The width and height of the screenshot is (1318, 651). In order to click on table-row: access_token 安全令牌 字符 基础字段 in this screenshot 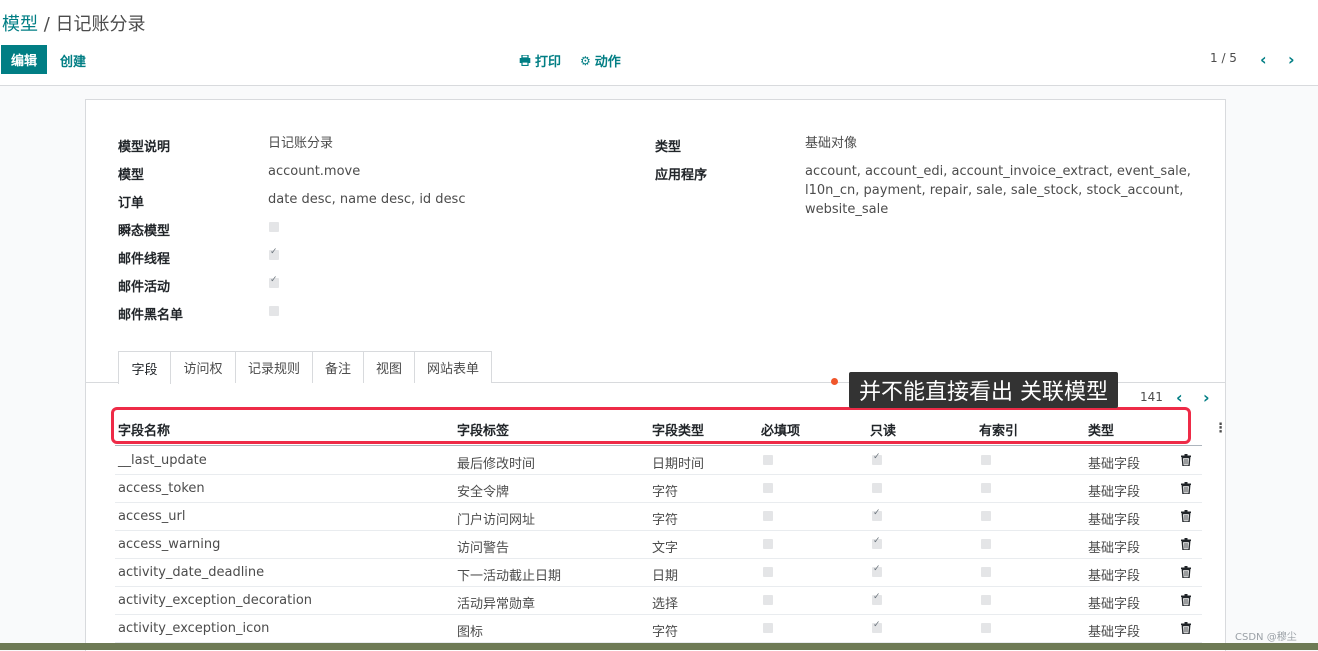, I will do `click(658, 488)`.